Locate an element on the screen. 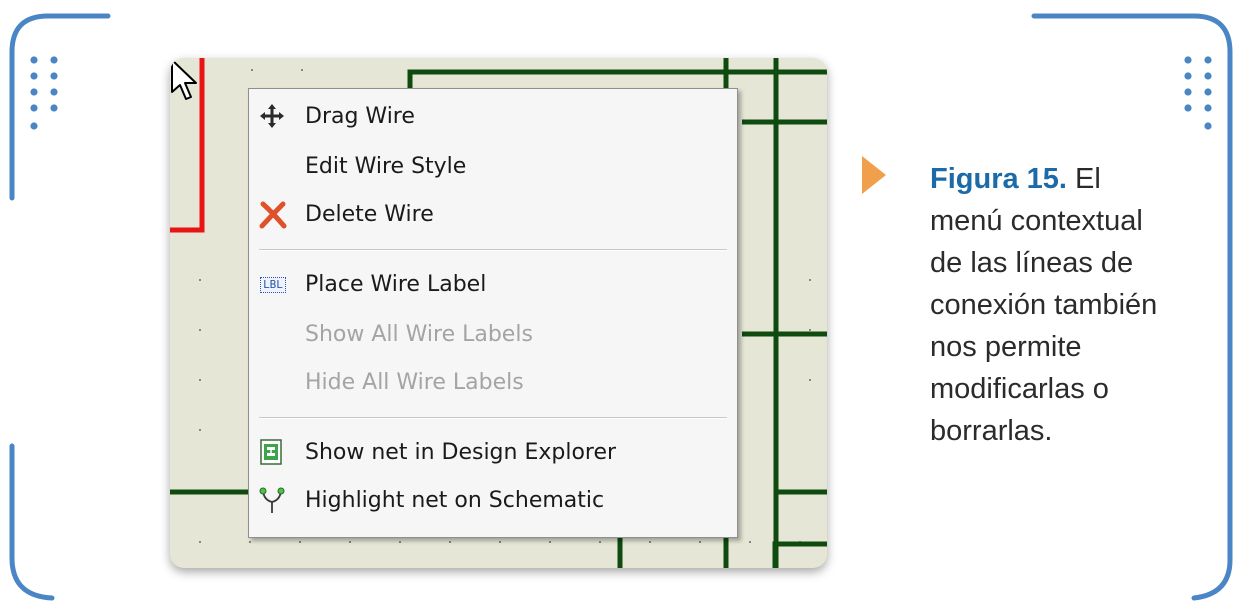 The image size is (1242, 608). menu-item-label: Delete Wire is located at coordinates (369, 214).